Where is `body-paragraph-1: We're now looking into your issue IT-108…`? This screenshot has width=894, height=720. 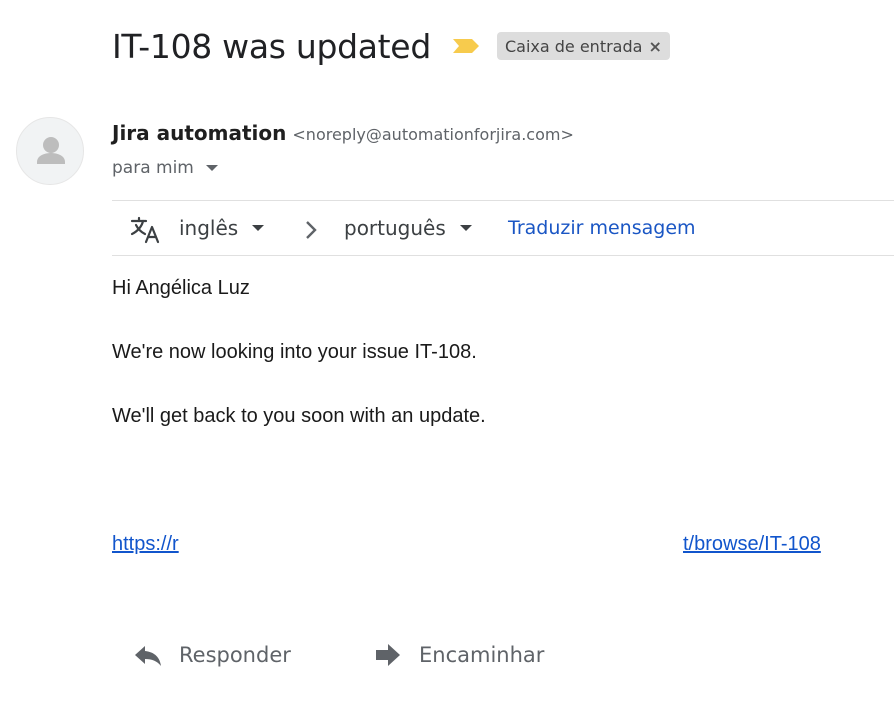 body-paragraph-1: We're now looking into your issue IT-108… is located at coordinates (294, 352).